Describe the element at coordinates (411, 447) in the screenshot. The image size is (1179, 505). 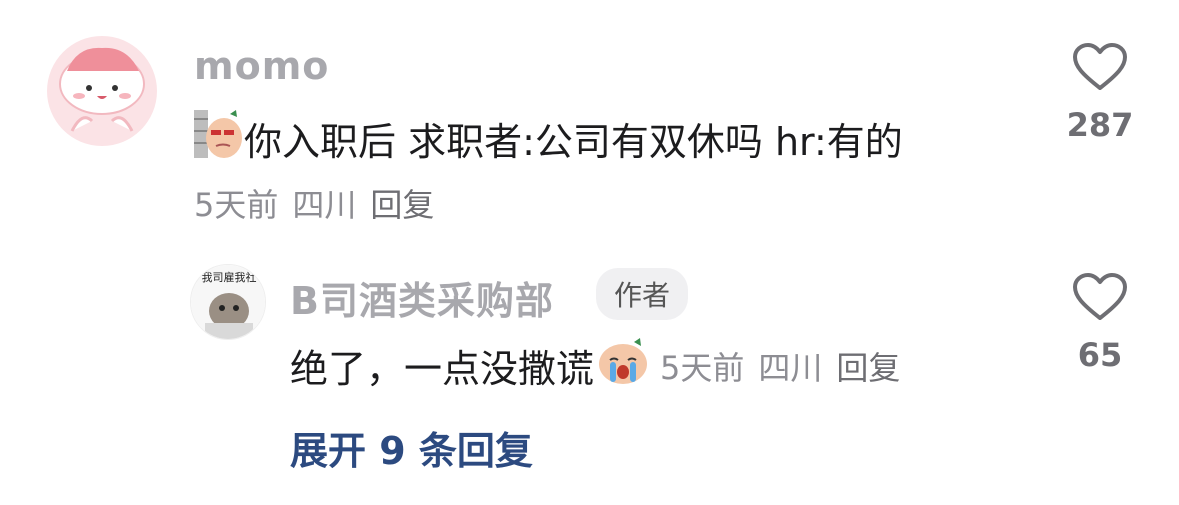
I see `expand-replies-button: 展开 9 条回复` at that location.